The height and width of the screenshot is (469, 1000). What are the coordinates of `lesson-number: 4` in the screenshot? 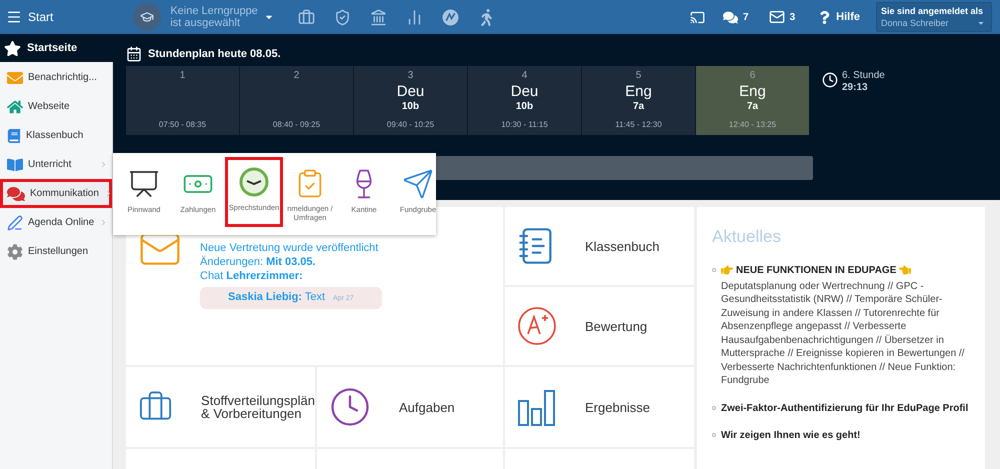 It's located at (525, 76).